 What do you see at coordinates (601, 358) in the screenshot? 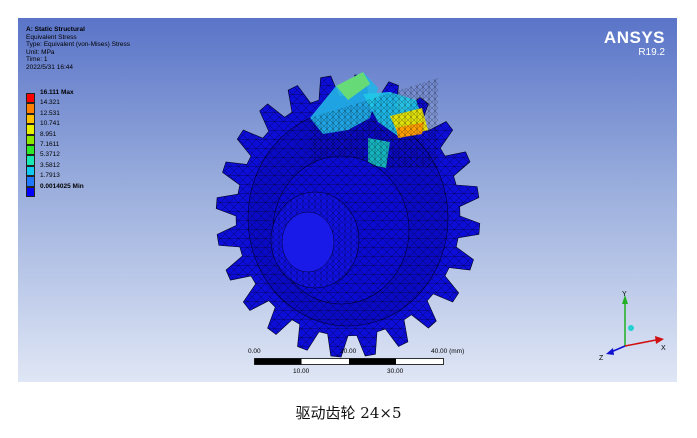
I see `triad-z-label: Z` at bounding box center [601, 358].